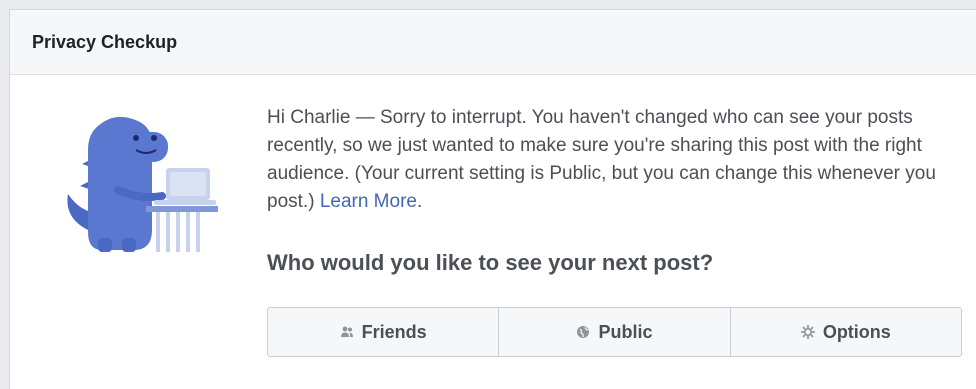  What do you see at coordinates (419, 201) in the screenshot?
I see `privacy-message-trailing: .` at bounding box center [419, 201].